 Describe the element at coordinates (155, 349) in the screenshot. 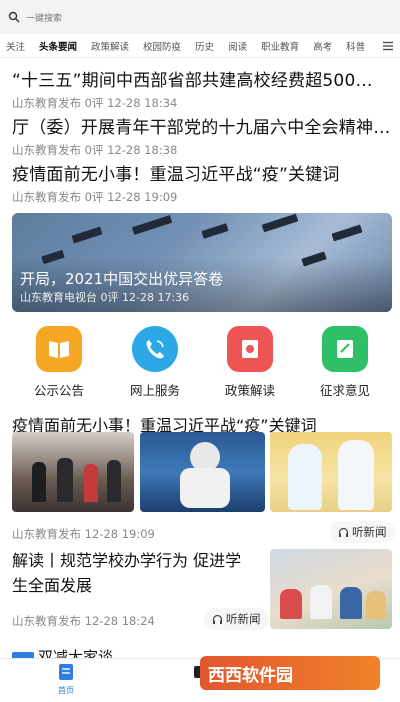

I see `phone-icon` at that location.